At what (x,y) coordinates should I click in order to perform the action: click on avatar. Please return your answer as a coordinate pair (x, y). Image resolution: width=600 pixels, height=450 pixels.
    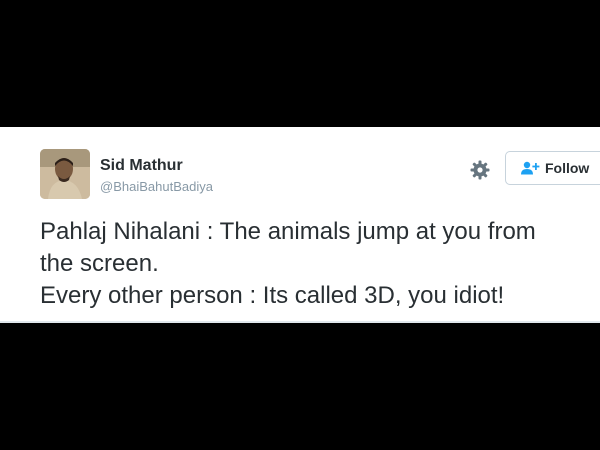
    Looking at the image, I should click on (65, 174).